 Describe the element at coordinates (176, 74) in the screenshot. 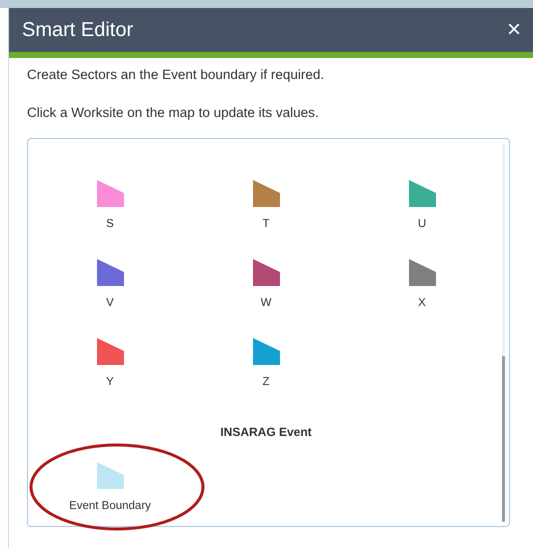

I see `instruction-text: Create Sectors an the Event boundary if required.` at that location.